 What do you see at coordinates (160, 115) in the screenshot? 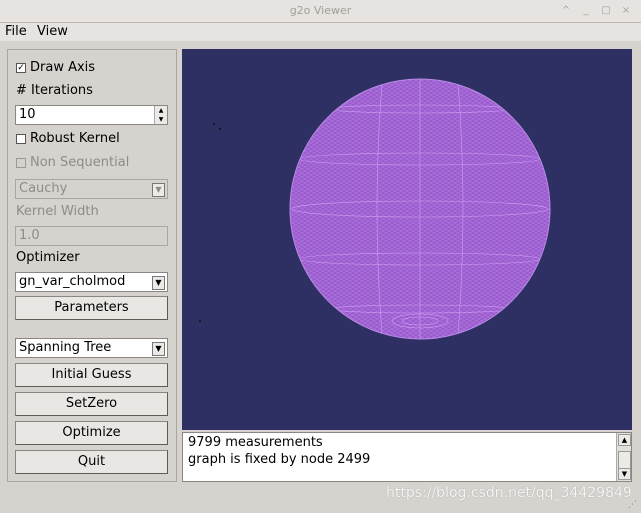
I see `spin-arrows-icon: ▲ ▼` at bounding box center [160, 115].